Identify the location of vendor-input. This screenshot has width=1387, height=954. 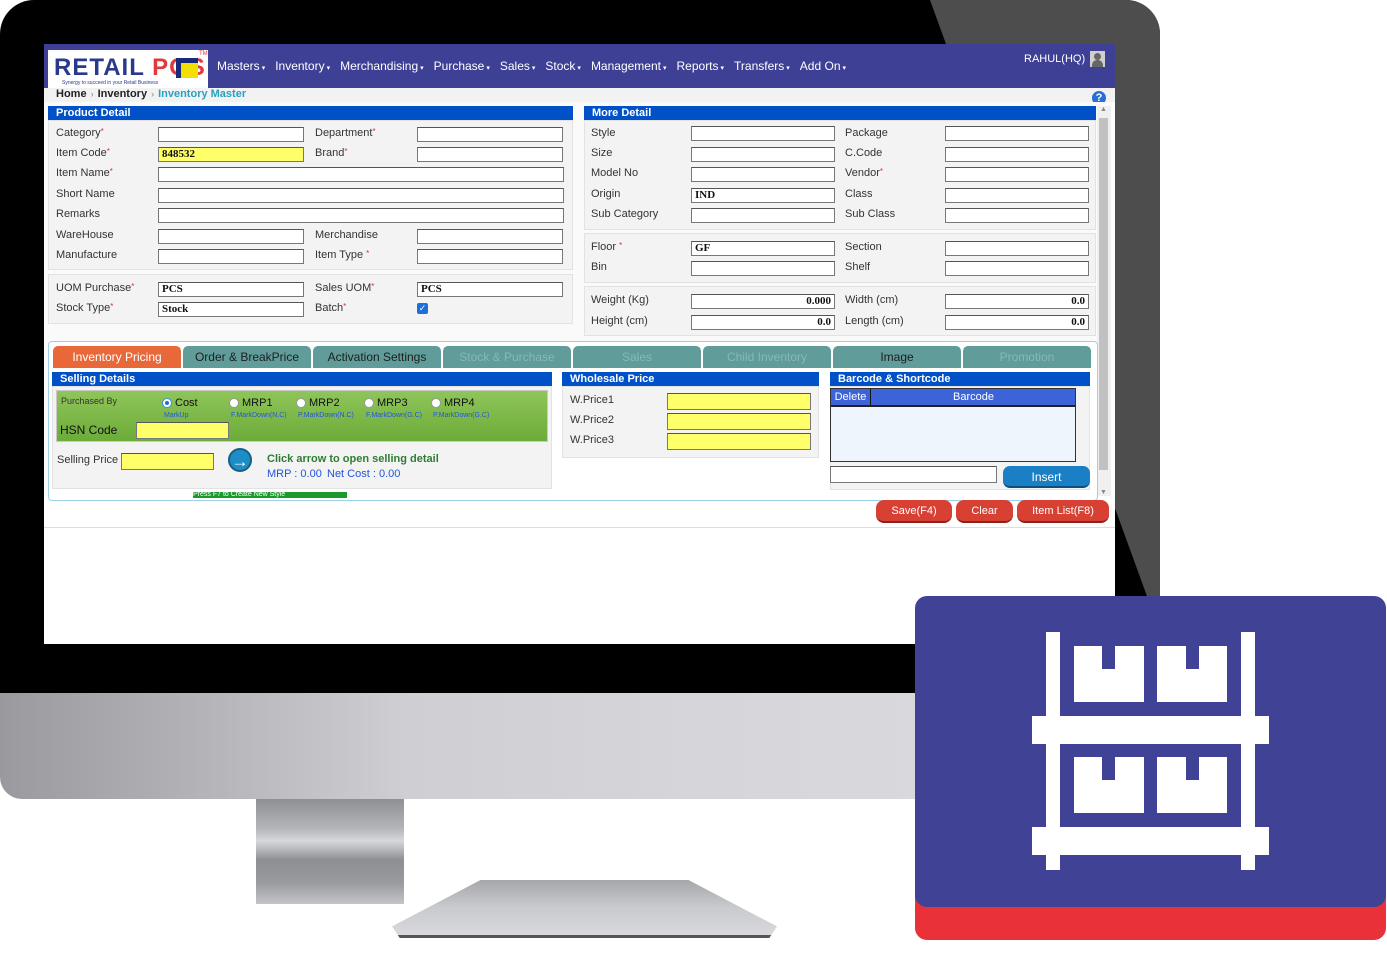
(1017, 174).